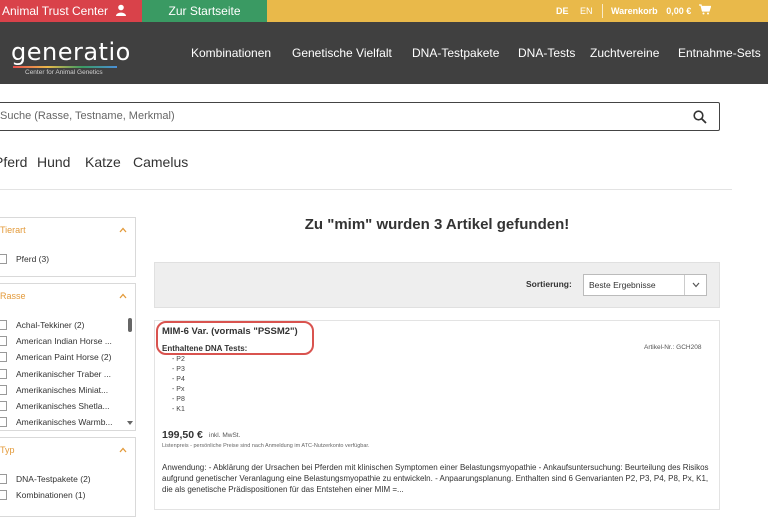 This screenshot has width=768, height=517. What do you see at coordinates (55, 11) in the screenshot?
I see `atc-label: Animal Trust Center` at bounding box center [55, 11].